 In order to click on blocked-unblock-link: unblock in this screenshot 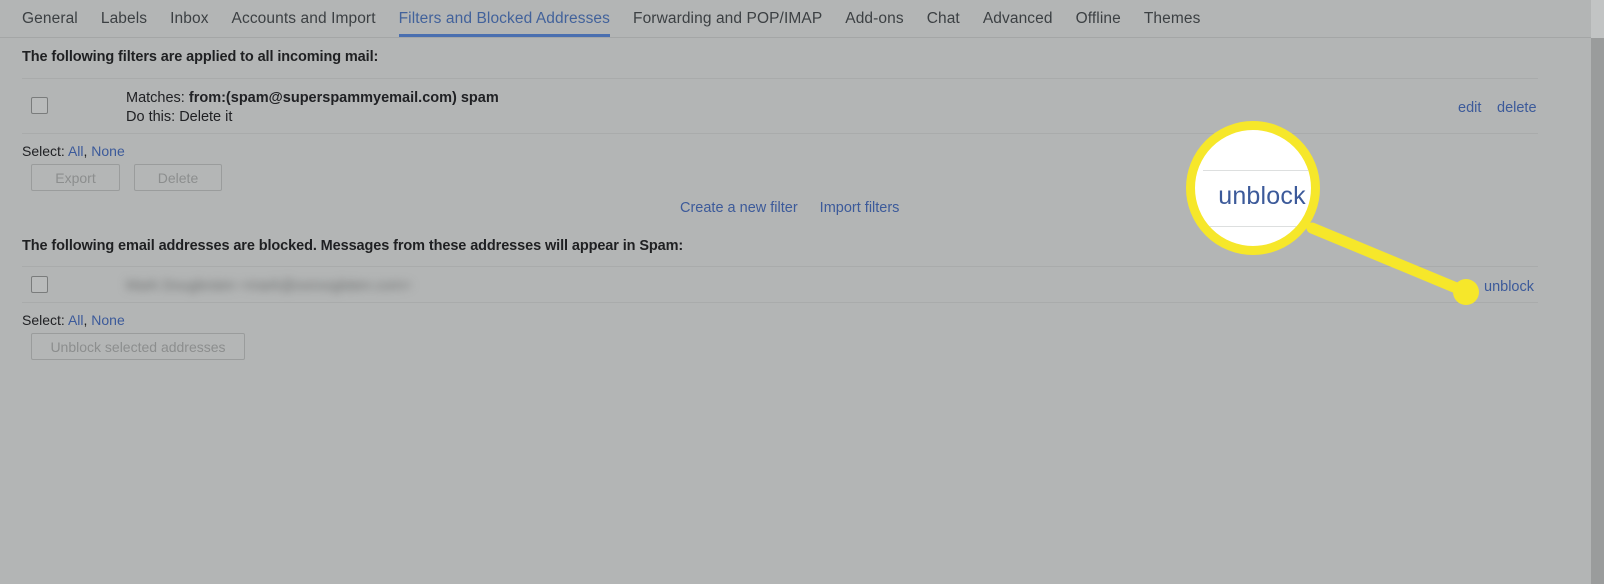, I will do `click(1509, 287)`.